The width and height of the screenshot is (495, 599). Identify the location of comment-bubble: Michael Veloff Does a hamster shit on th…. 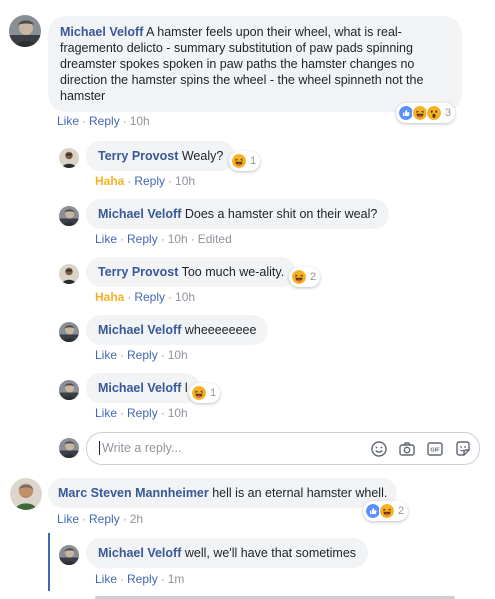
(238, 214).